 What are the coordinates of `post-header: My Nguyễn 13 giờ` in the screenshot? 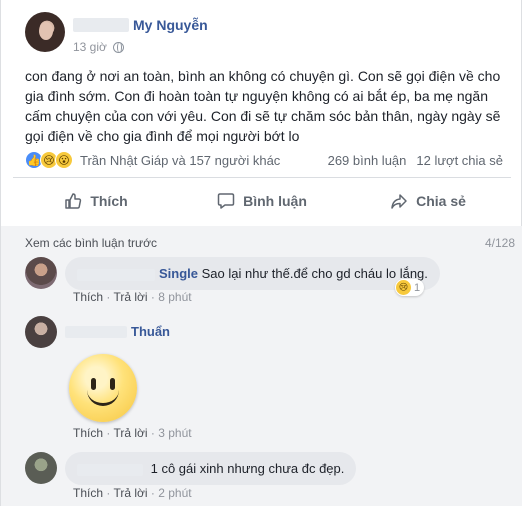 It's located at (116, 34).